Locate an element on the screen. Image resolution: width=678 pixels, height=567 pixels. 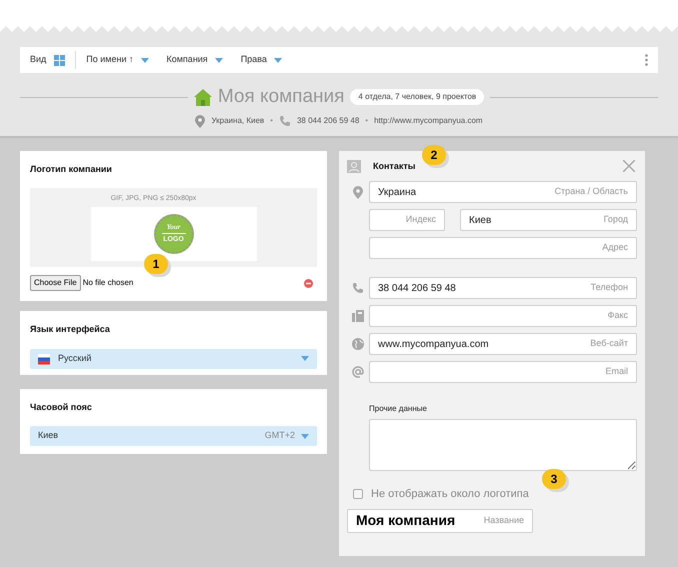
field-hint: Веб-сайт is located at coordinates (608, 343).